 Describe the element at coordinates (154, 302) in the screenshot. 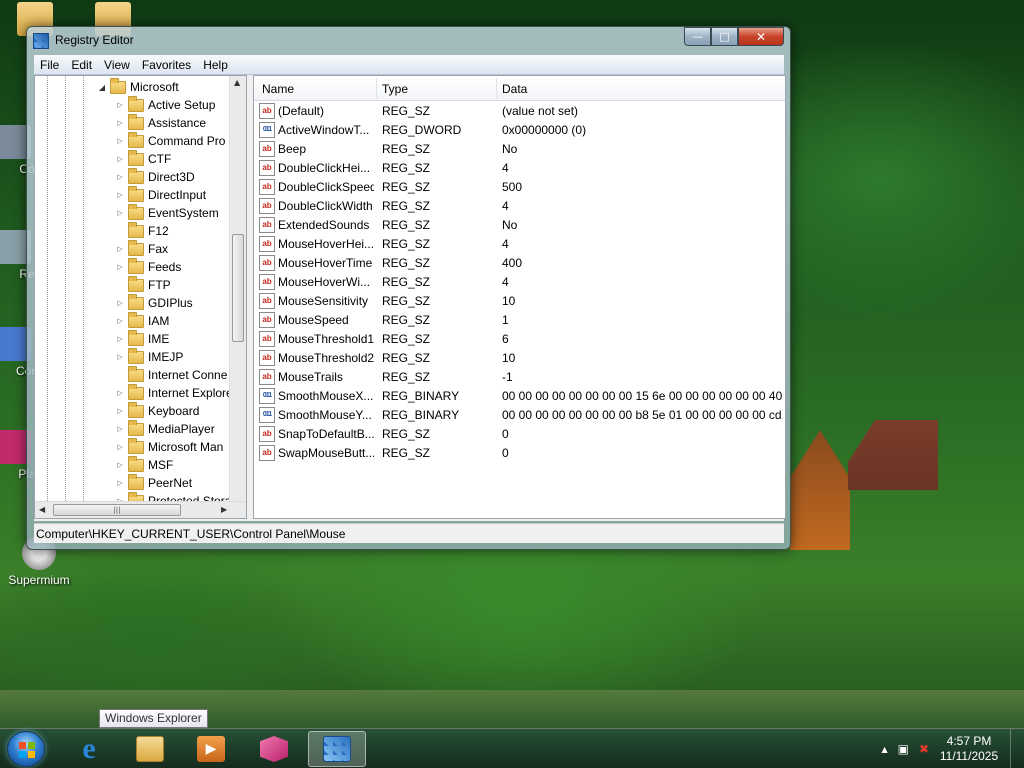

I see `tree-node: ▷ GDIPlus` at that location.